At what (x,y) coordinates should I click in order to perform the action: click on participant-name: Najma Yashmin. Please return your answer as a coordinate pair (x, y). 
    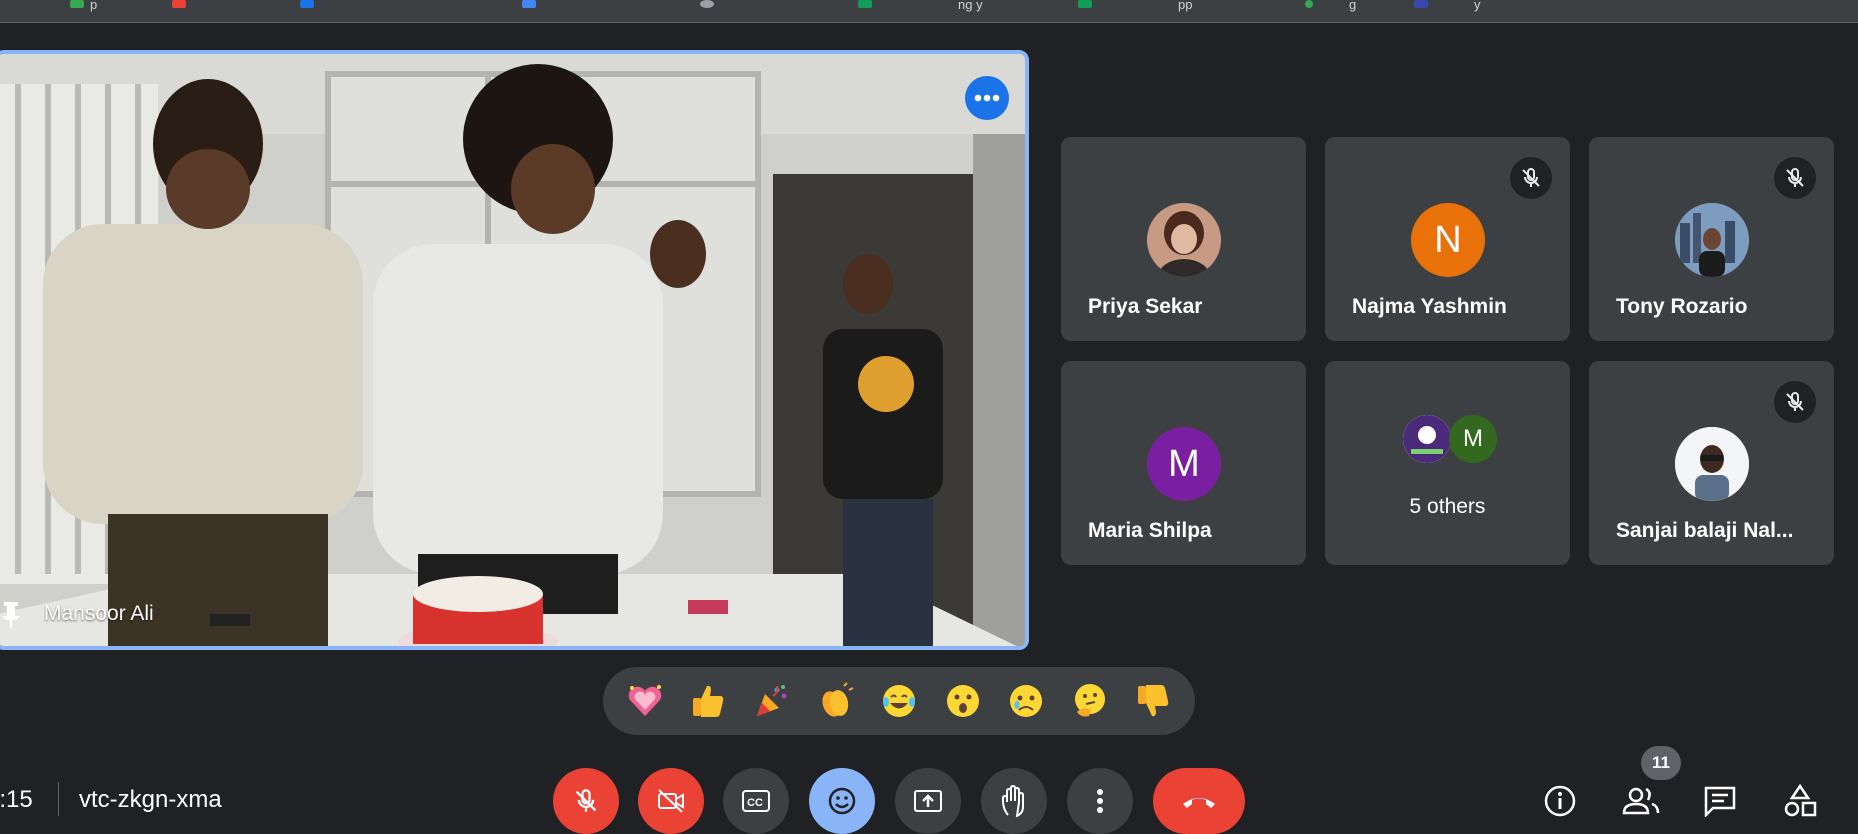
    Looking at the image, I should click on (1429, 306).